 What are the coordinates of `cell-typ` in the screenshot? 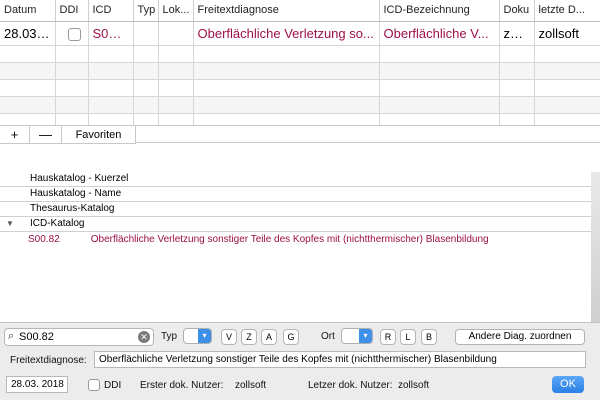 It's located at (146, 33).